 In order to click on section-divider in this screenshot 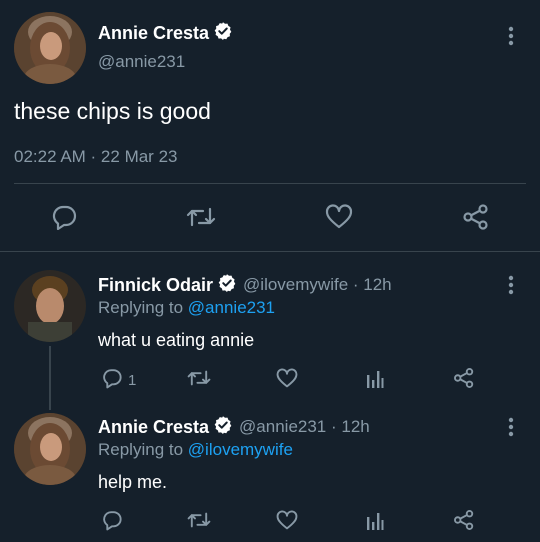, I will do `click(270, 251)`.